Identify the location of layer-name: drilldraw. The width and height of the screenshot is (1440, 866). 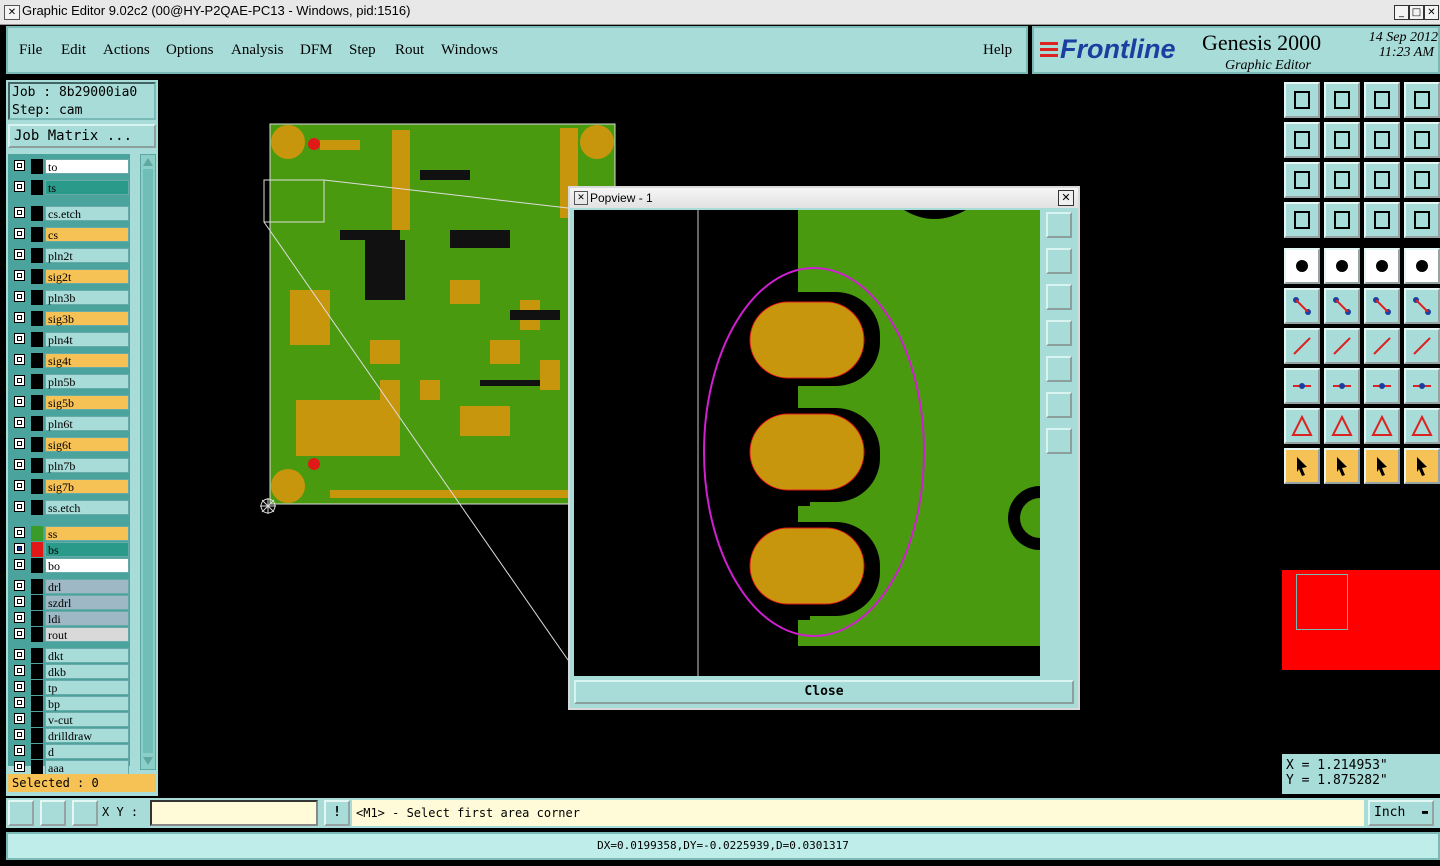
(87, 735).